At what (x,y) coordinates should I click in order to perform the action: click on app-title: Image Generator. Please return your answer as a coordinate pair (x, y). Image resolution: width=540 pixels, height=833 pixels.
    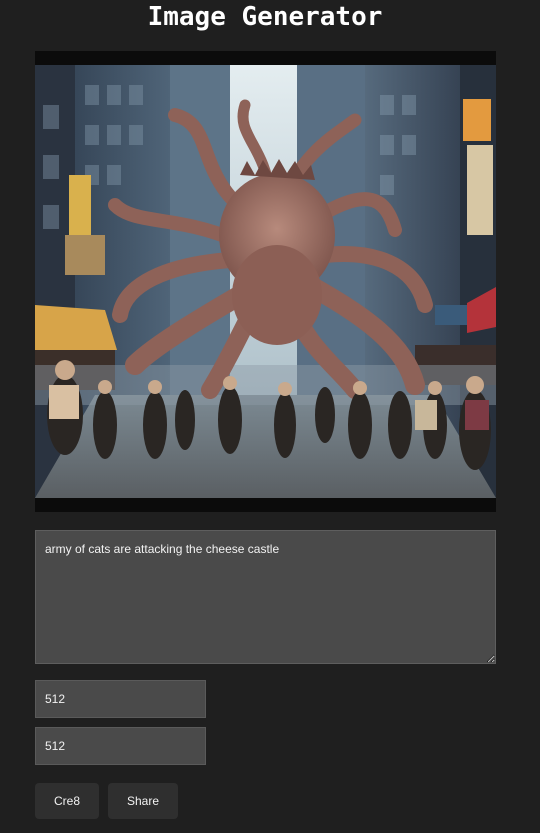
    Looking at the image, I should click on (265, 17).